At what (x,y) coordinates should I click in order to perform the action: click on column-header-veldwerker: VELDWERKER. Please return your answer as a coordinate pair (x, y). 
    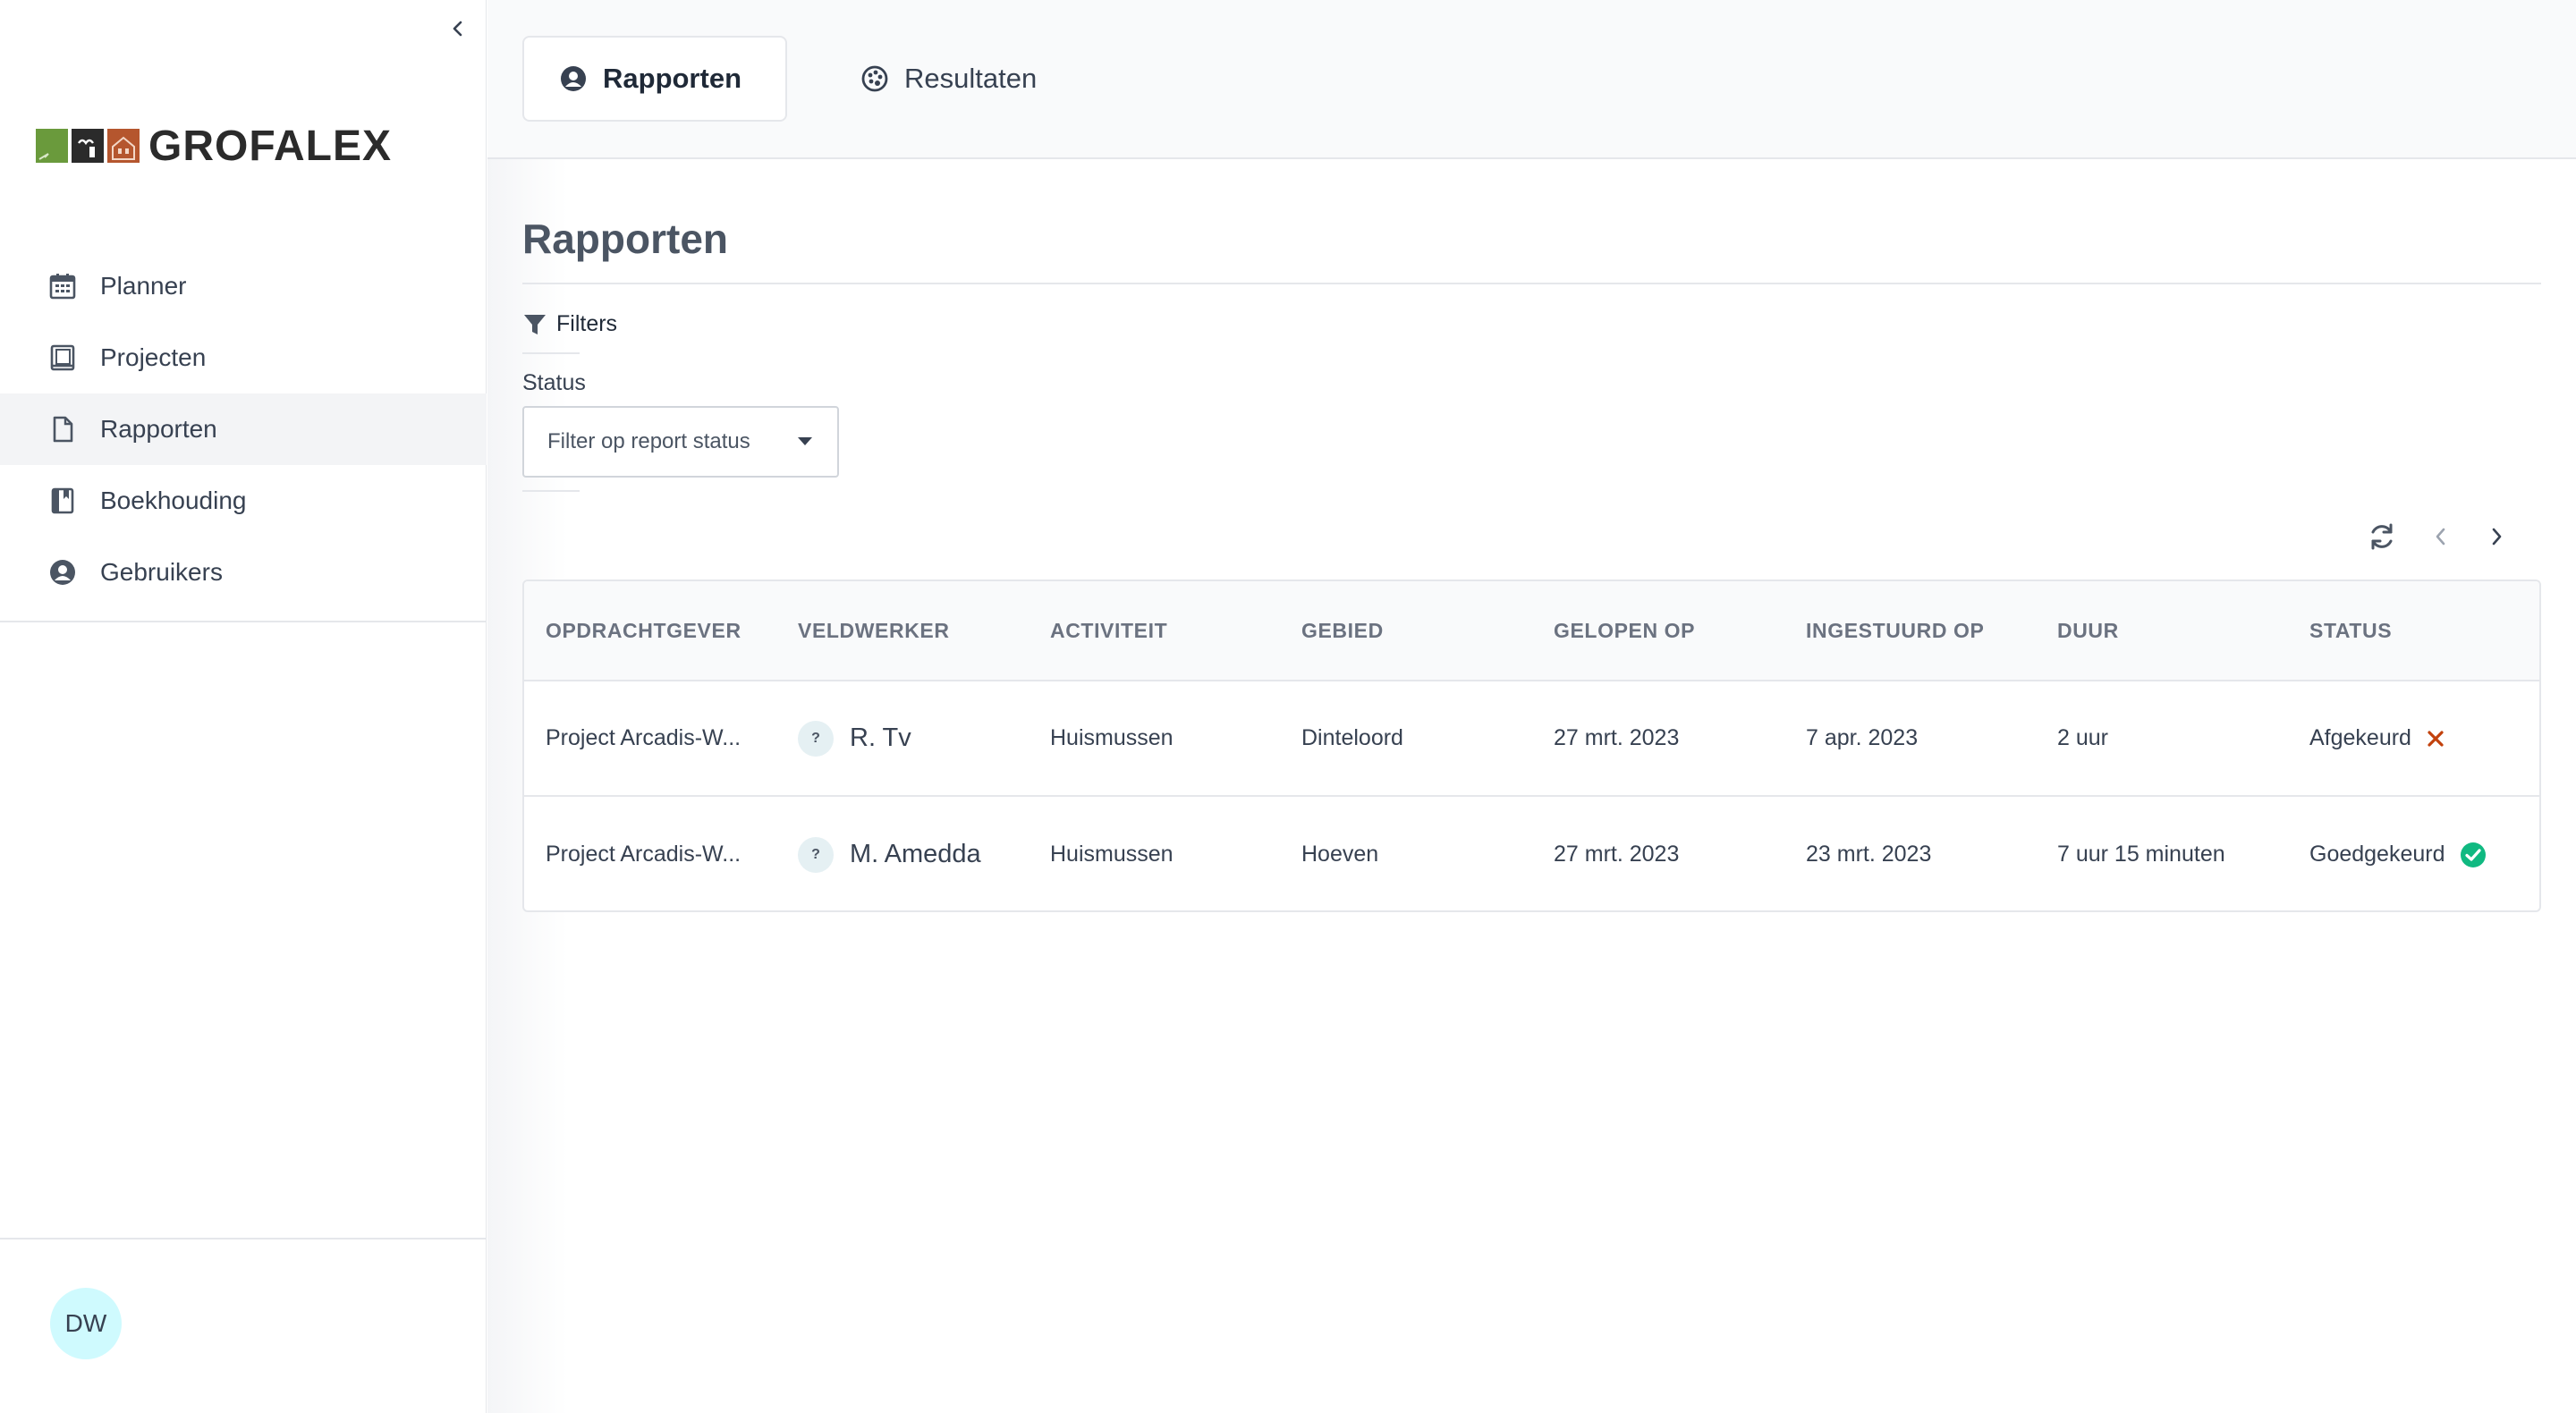
    Looking at the image, I should click on (914, 631).